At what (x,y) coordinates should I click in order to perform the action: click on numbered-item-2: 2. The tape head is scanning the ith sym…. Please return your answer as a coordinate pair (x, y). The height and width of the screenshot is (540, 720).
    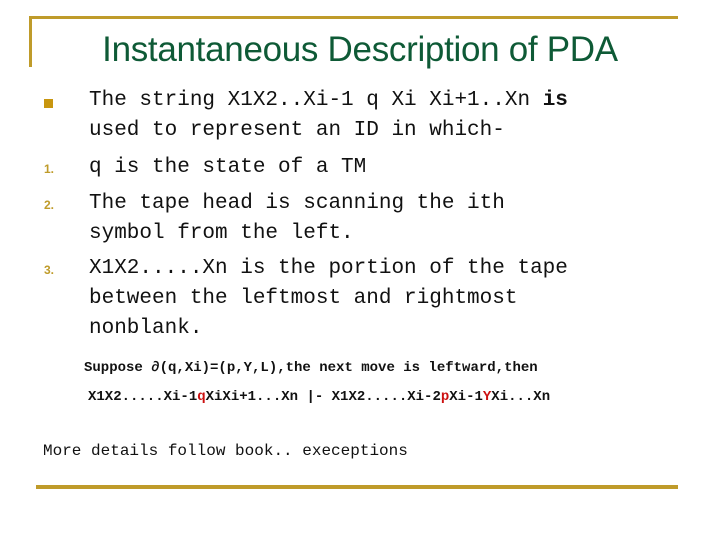
    Looking at the image, I should click on (360, 219).